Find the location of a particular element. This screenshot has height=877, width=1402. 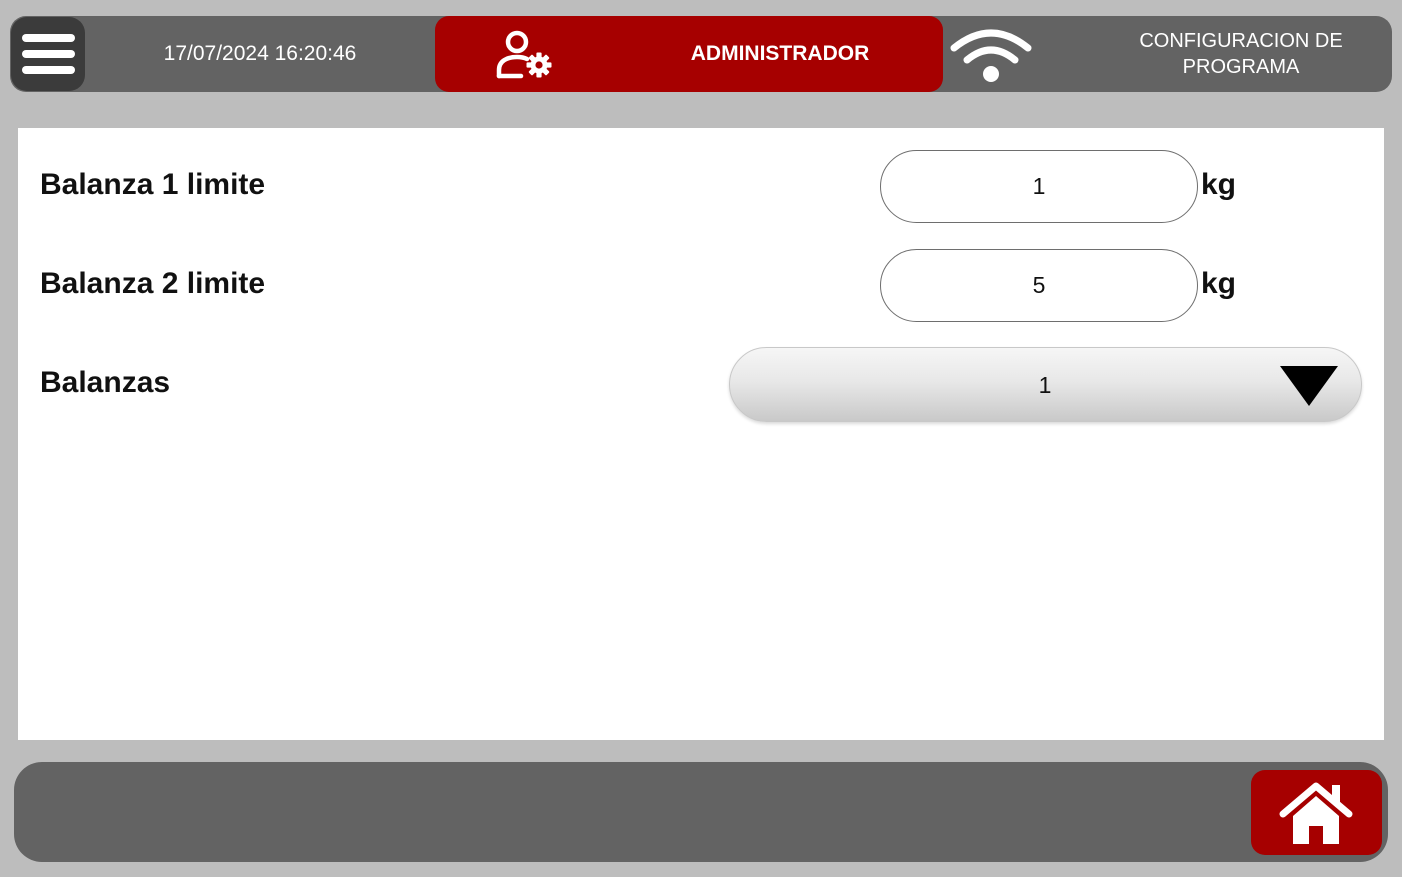

scales-dropdown: 1 is located at coordinates (1045, 384).